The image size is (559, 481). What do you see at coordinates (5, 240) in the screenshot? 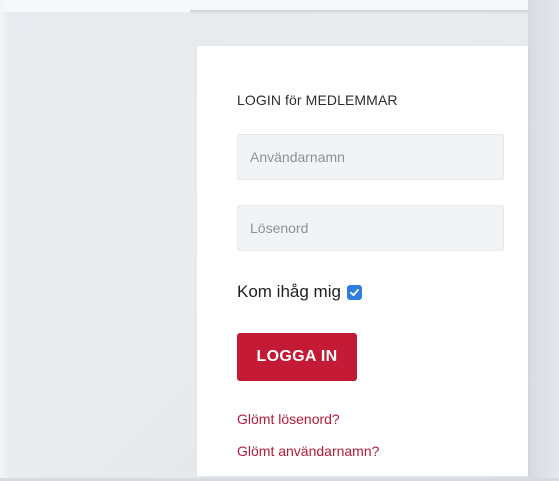
I see `background-left-edge` at bounding box center [5, 240].